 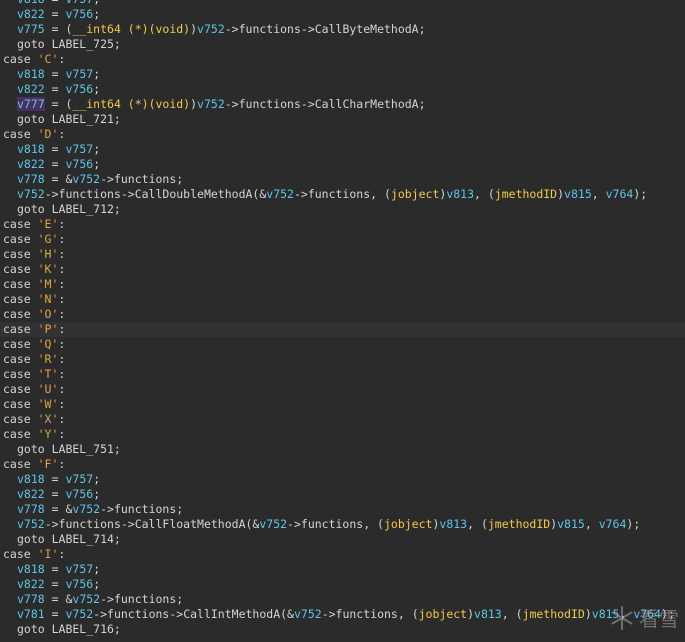 What do you see at coordinates (342, 239) in the screenshot?
I see `code-line: case 'G':` at bounding box center [342, 239].